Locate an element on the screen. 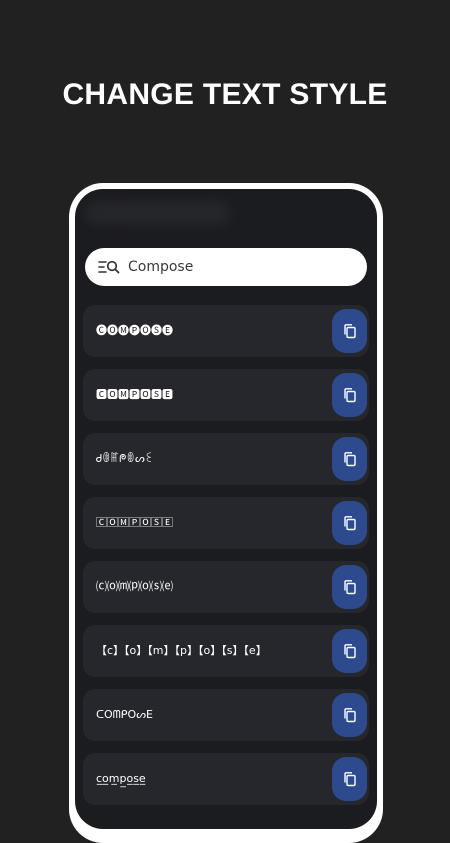 The width and height of the screenshot is (450, 843). status-bar-blur is located at coordinates (157, 213).